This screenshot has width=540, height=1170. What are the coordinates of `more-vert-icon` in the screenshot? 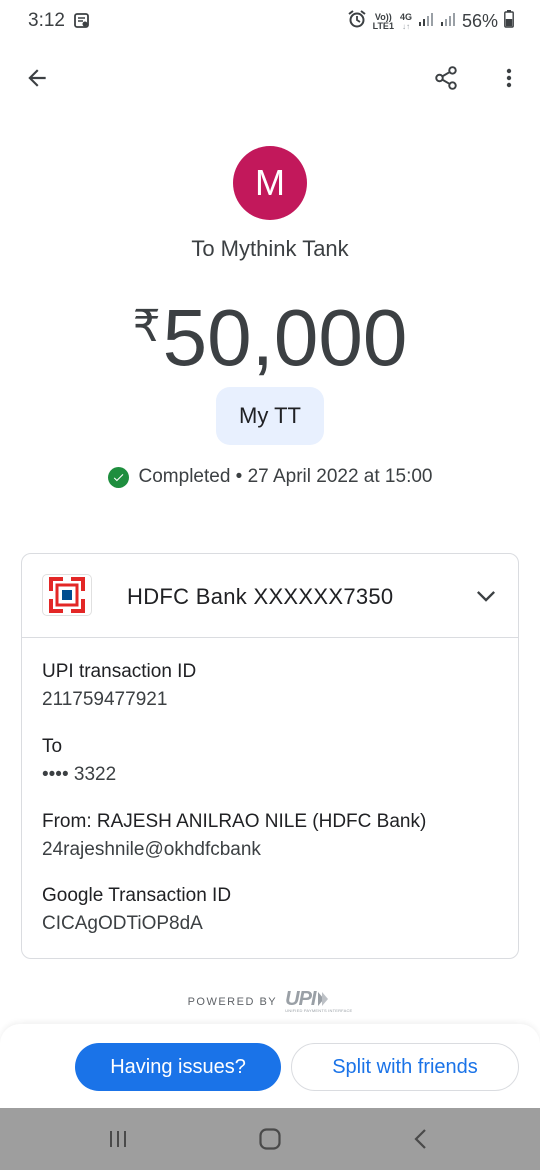 It's located at (509, 78).